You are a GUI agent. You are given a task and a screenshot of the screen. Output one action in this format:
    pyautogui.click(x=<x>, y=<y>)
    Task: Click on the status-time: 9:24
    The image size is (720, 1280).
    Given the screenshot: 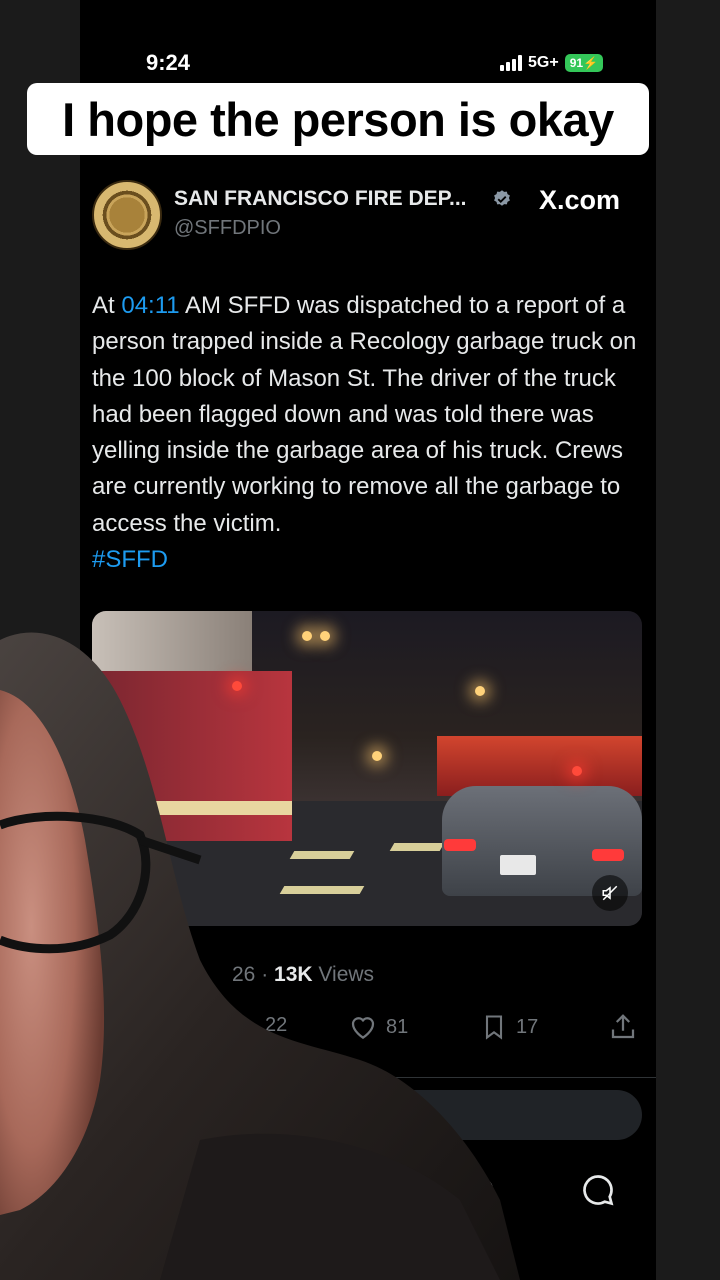 What is the action you would take?
    pyautogui.click(x=168, y=62)
    